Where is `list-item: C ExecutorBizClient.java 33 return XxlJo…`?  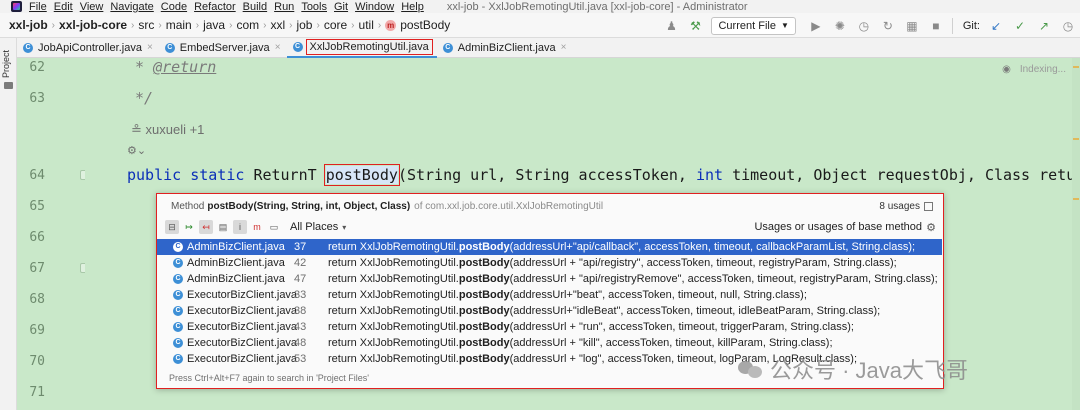
list-item: C ExecutorBizClient.java 33 return XxlJo… is located at coordinates (549, 295).